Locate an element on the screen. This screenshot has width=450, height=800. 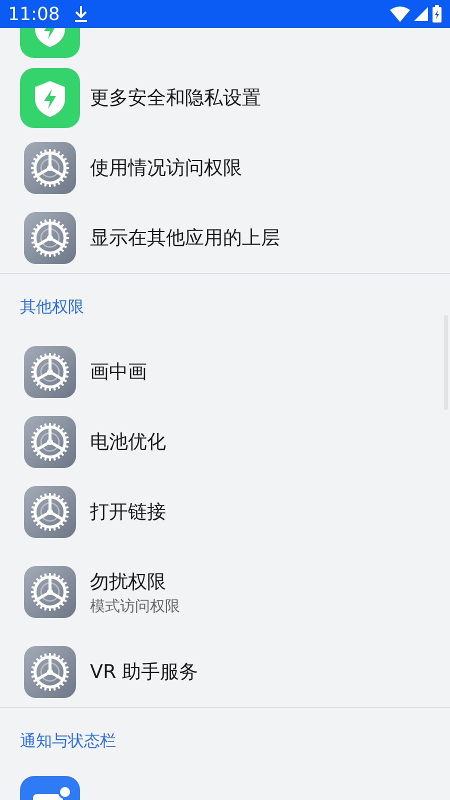
section-header: 通知与状态栏 is located at coordinates (68, 741).